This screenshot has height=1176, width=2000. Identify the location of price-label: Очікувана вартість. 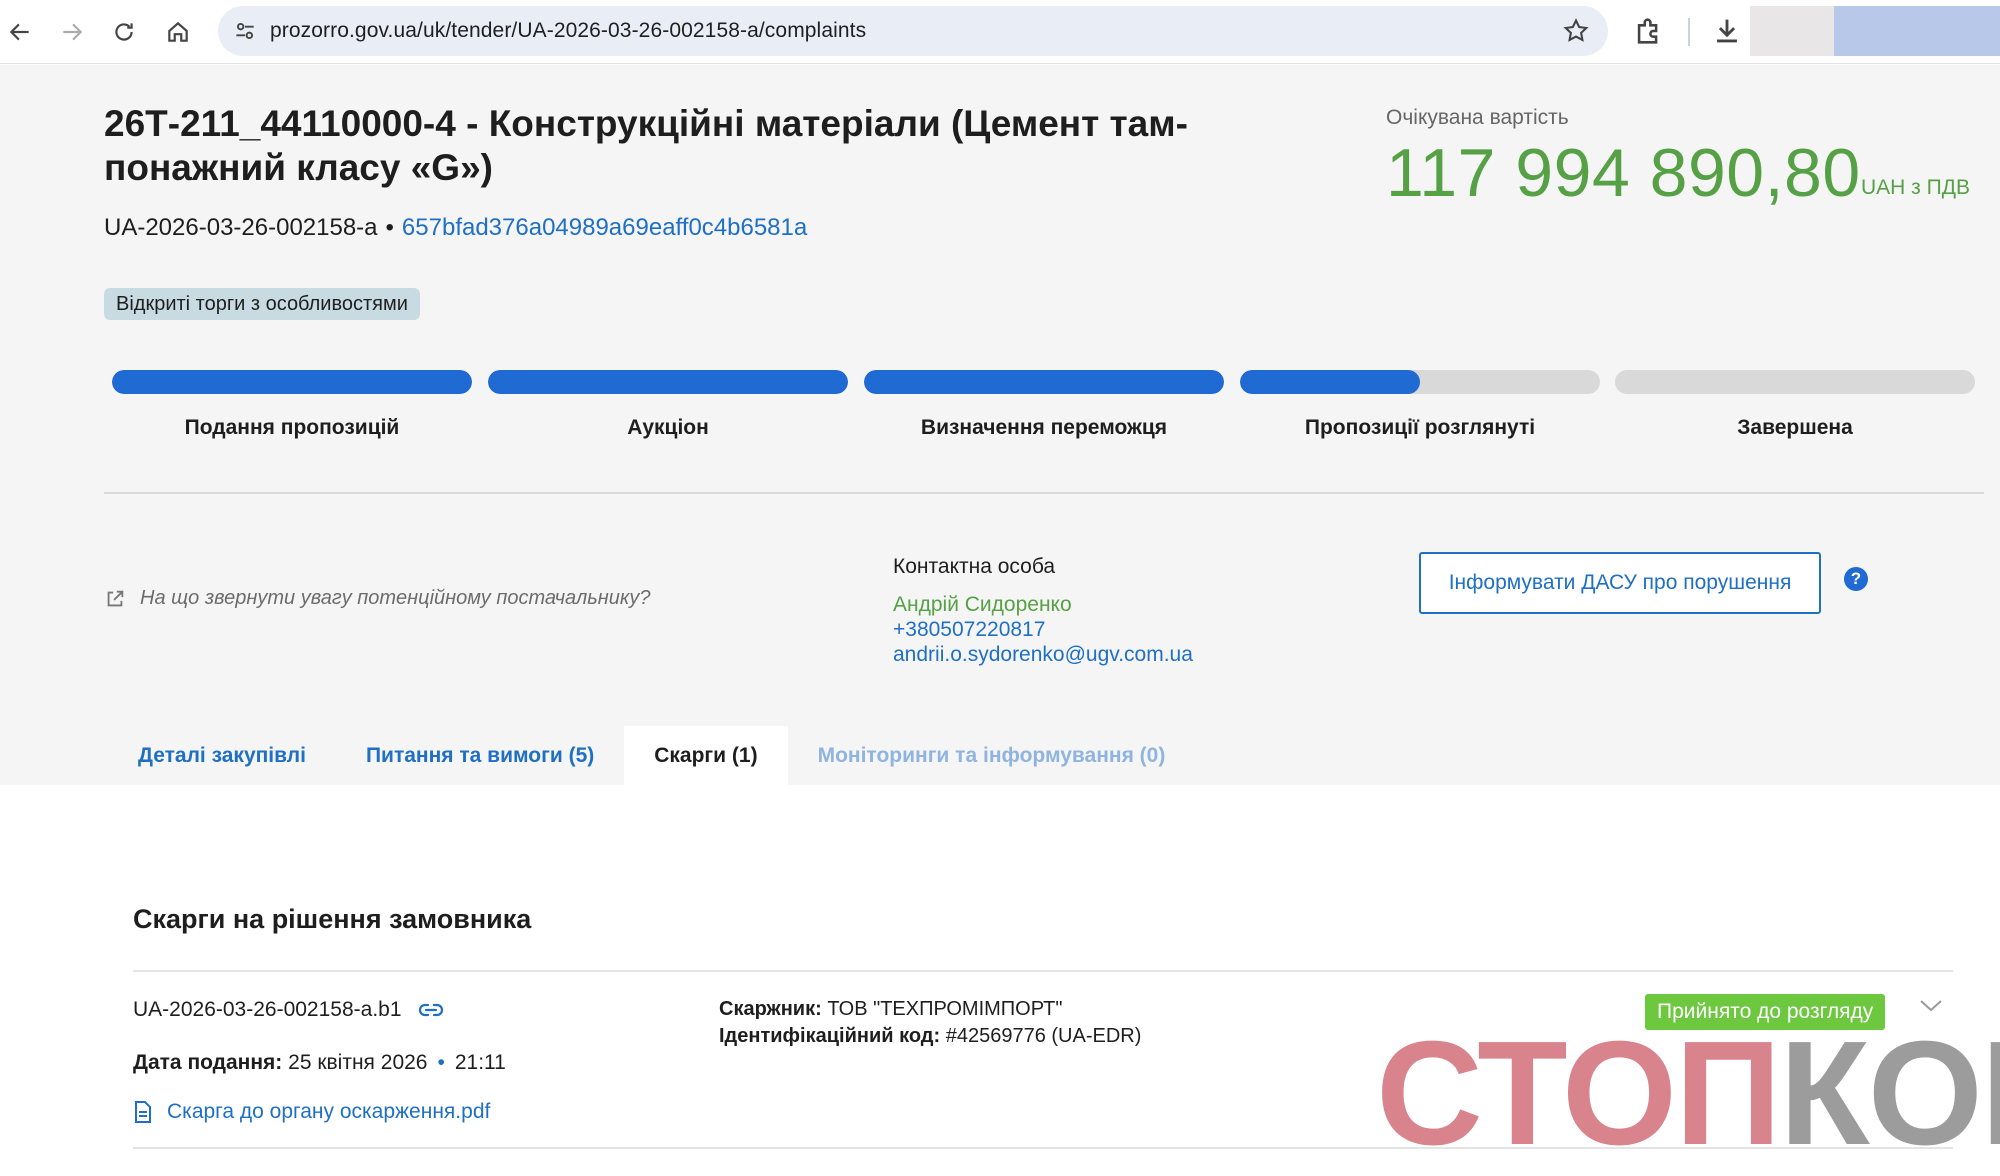
(1477, 117).